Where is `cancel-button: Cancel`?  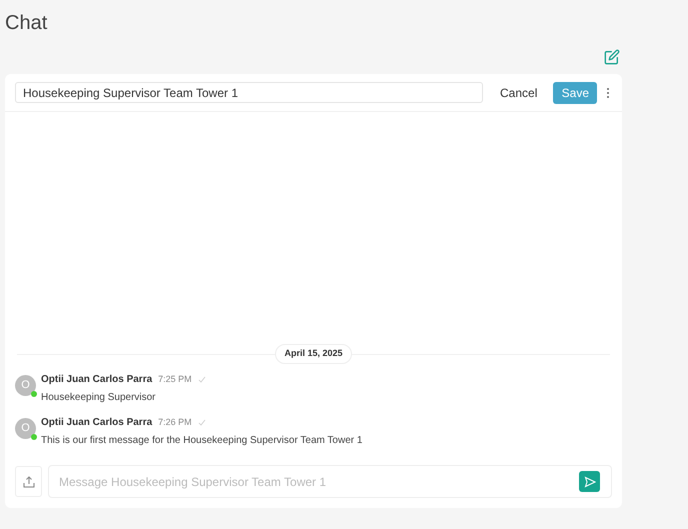 cancel-button: Cancel is located at coordinates (518, 93).